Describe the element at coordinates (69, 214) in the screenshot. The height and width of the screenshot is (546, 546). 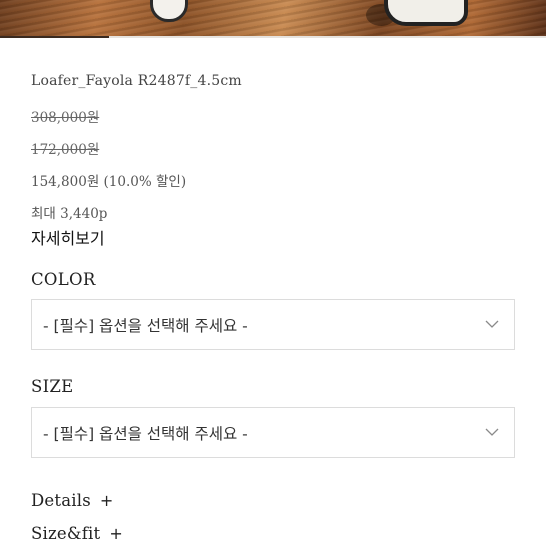
I see `reward-points: 최대 3,440p` at that location.